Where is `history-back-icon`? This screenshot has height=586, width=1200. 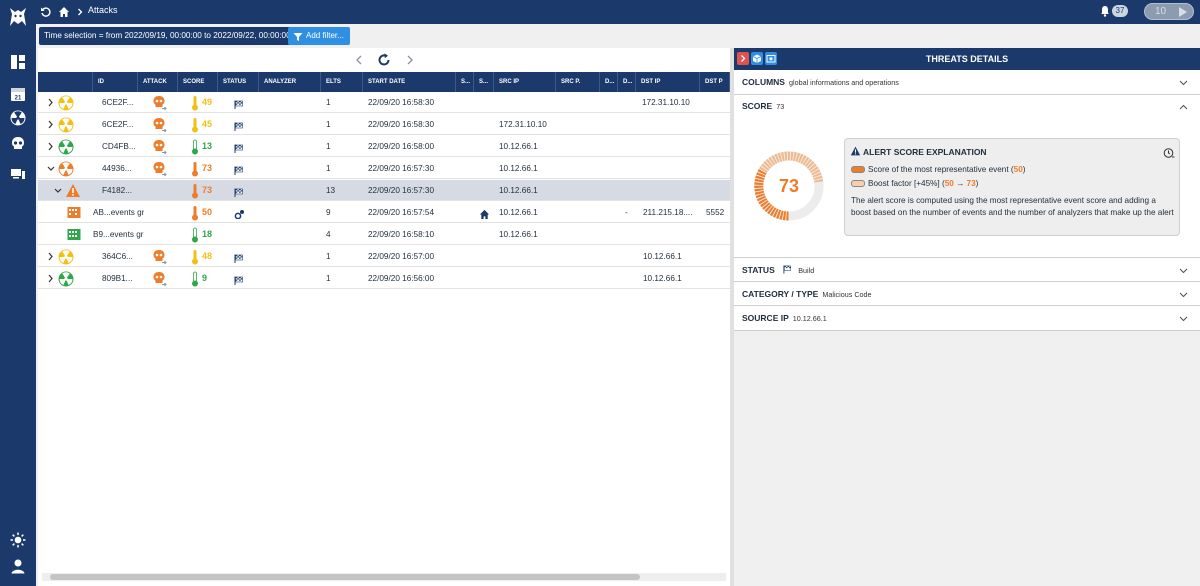 history-back-icon is located at coordinates (46, 12).